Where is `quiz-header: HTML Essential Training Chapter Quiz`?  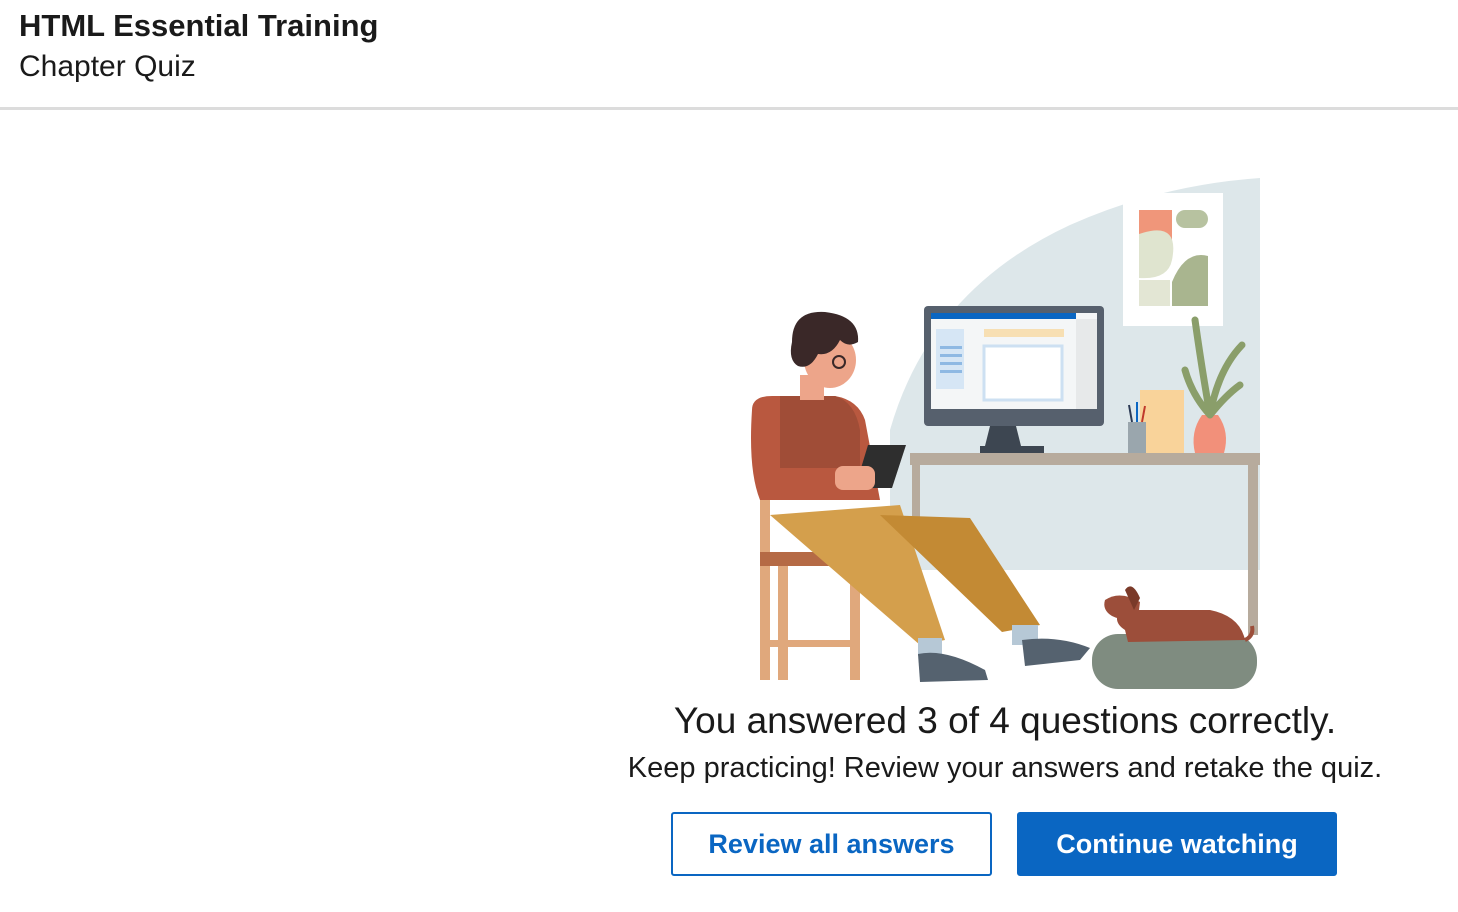
quiz-header: HTML Essential Training Chapter Quiz is located at coordinates (729, 55).